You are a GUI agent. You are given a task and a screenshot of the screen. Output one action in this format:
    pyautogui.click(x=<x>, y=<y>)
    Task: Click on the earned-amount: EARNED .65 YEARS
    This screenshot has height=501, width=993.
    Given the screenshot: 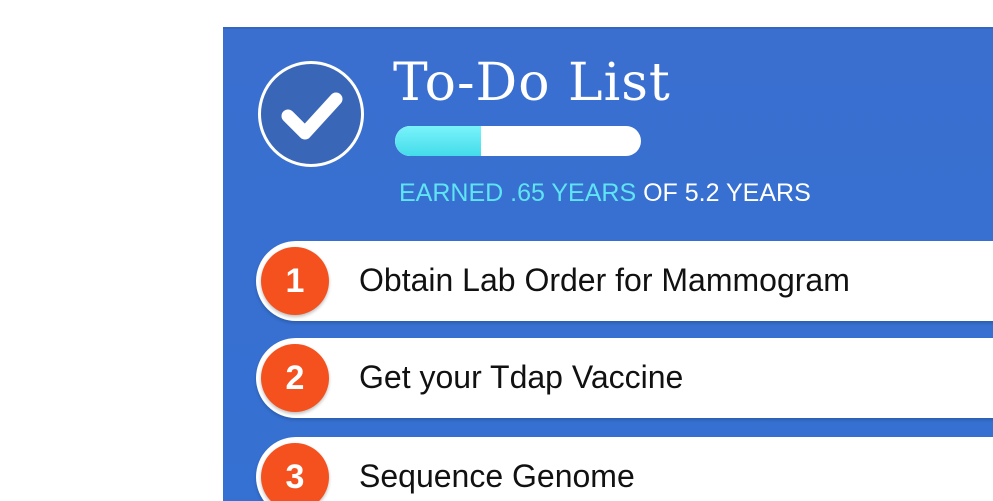 What is the action you would take?
    pyautogui.click(x=518, y=193)
    